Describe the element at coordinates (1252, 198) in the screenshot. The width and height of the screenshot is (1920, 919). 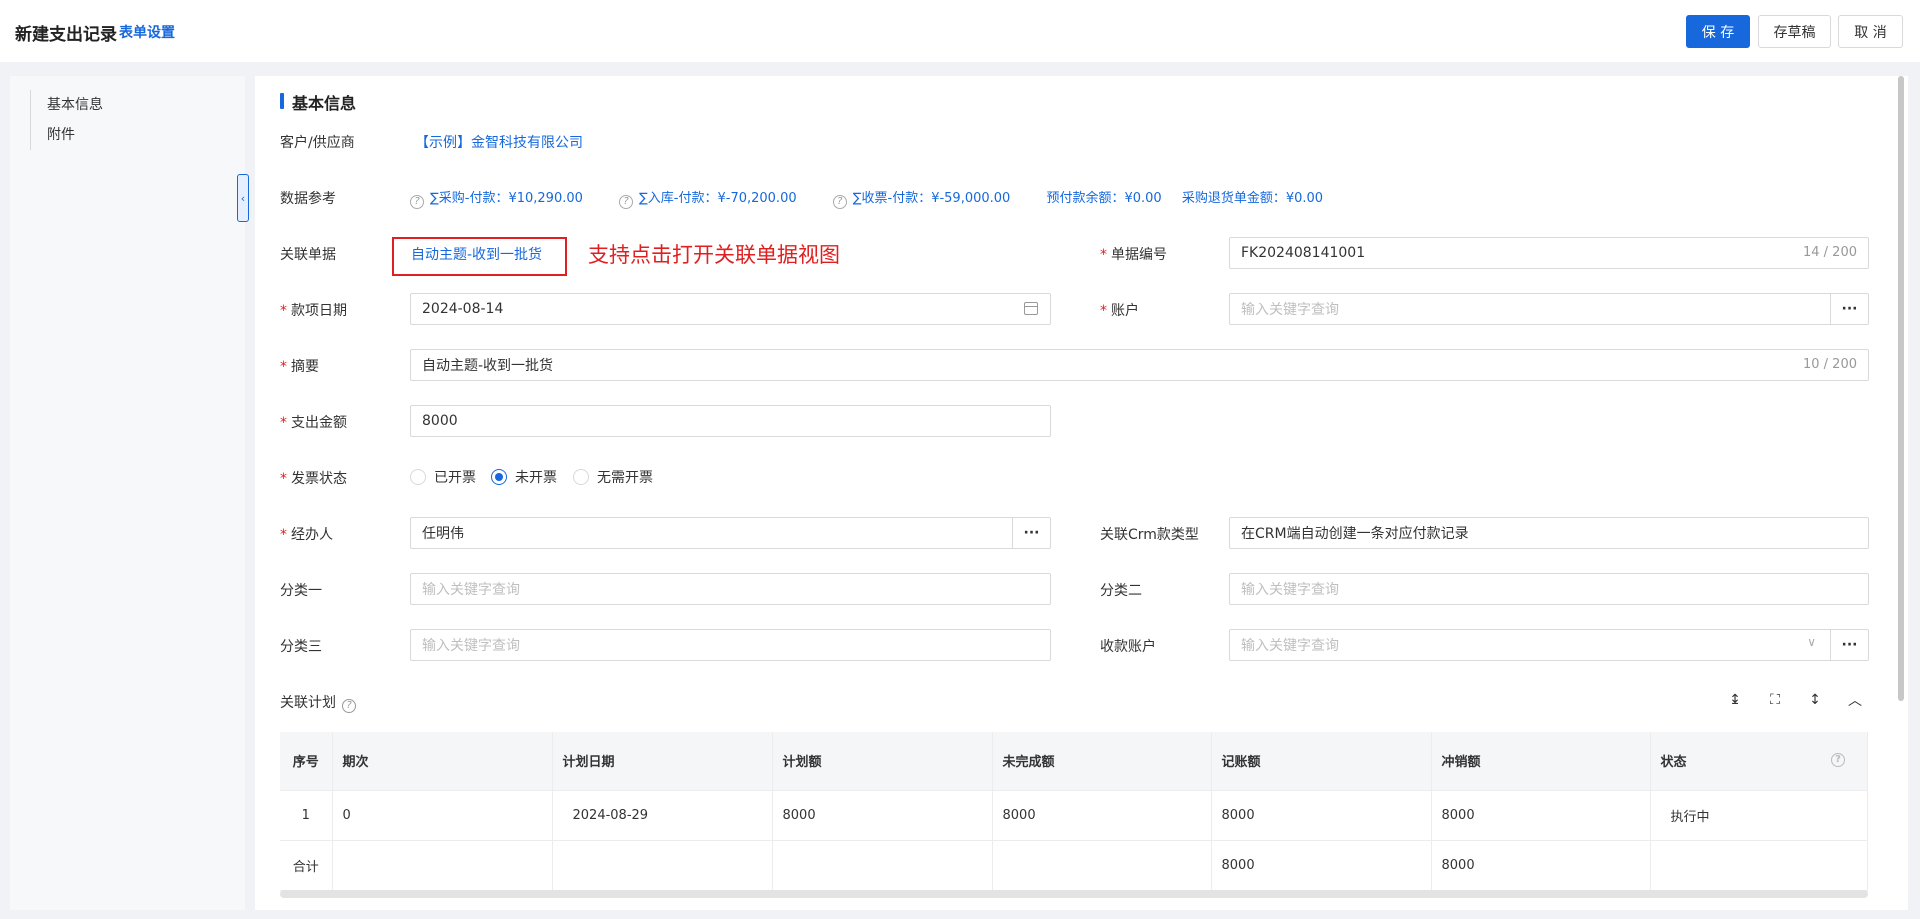
I see `data-ref-return: 采购退货单金额：¥0.00` at that location.